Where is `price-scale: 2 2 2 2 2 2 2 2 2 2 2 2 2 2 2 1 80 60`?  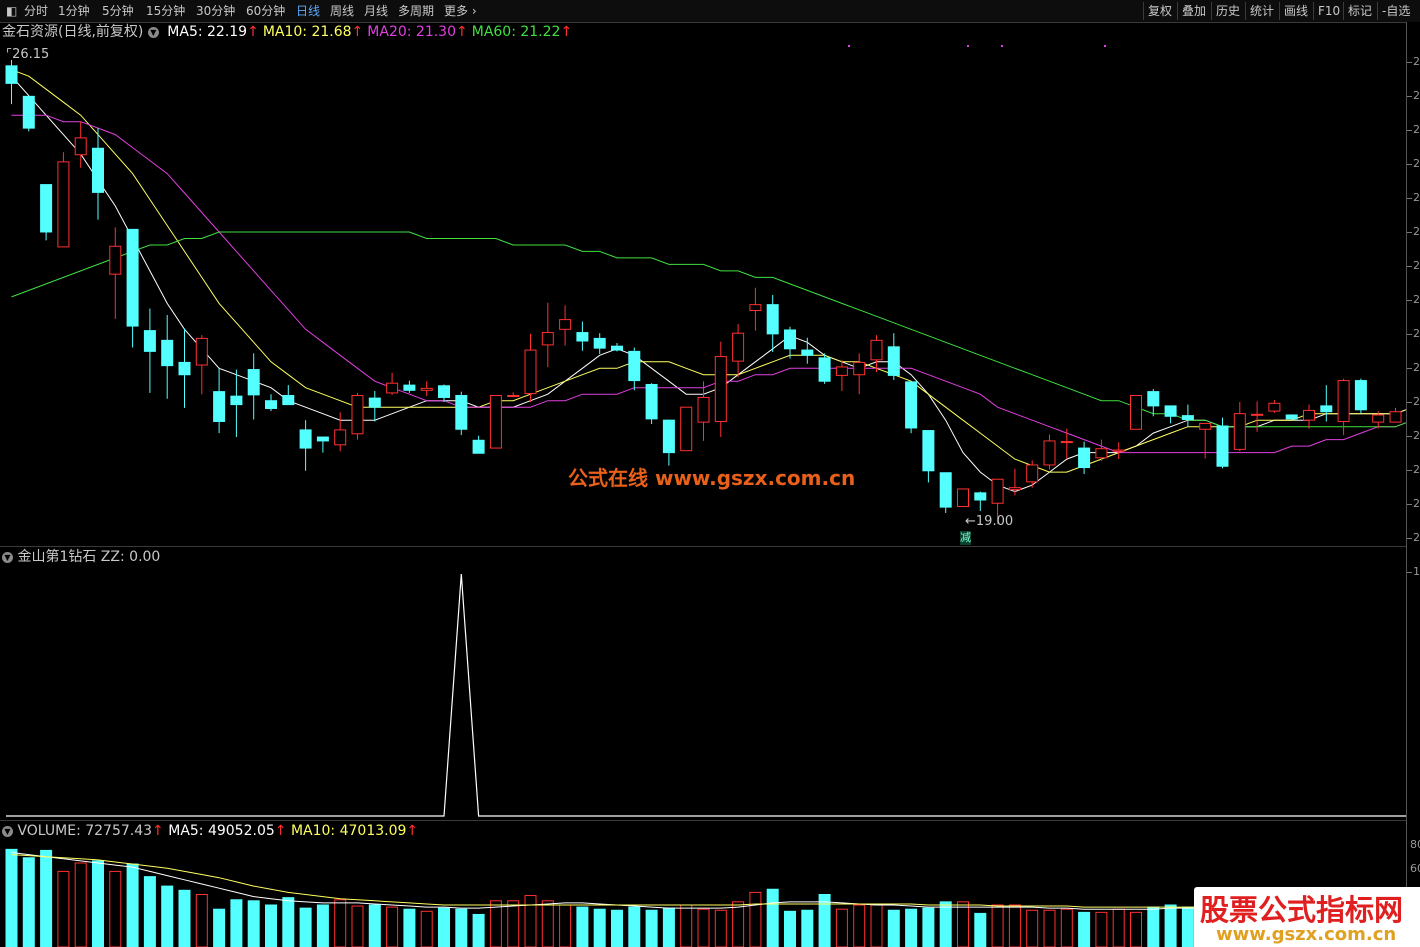 price-scale: 2 2 2 2 2 2 2 2 2 2 2 2 2 2 2 1 80 60 is located at coordinates (1413, 484).